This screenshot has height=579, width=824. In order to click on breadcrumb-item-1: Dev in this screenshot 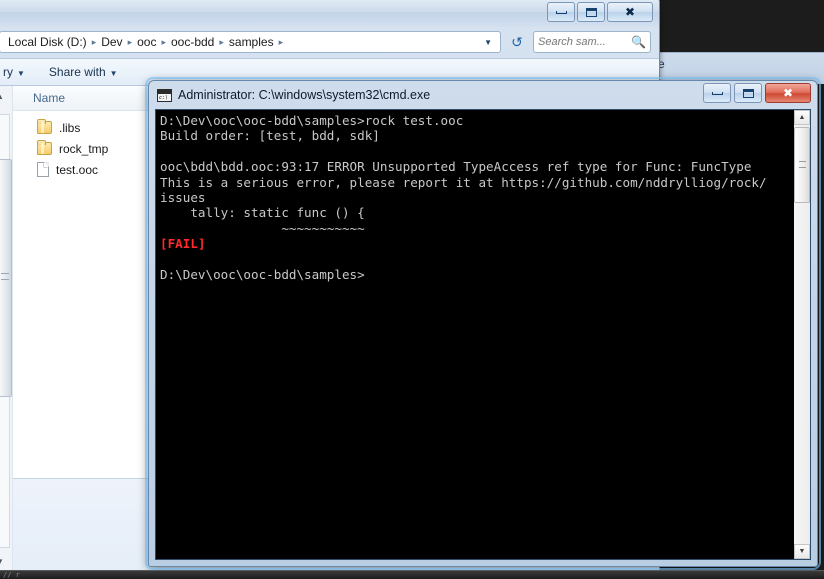, I will do `click(111, 42)`.